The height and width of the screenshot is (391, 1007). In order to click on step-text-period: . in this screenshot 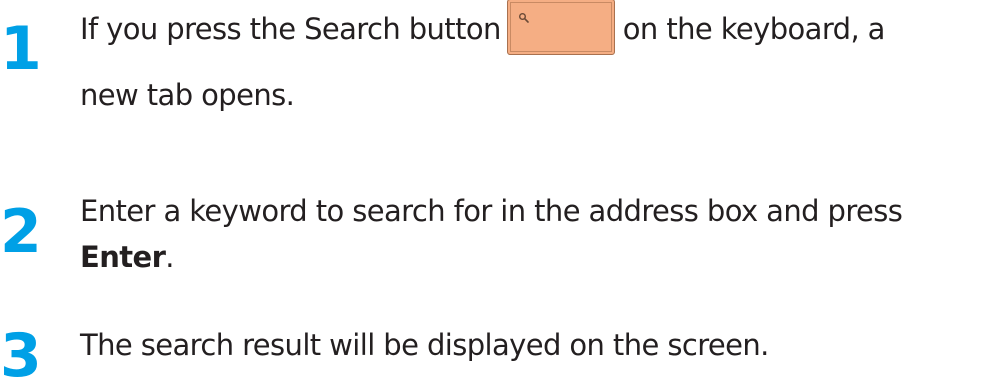, I will do `click(169, 257)`.